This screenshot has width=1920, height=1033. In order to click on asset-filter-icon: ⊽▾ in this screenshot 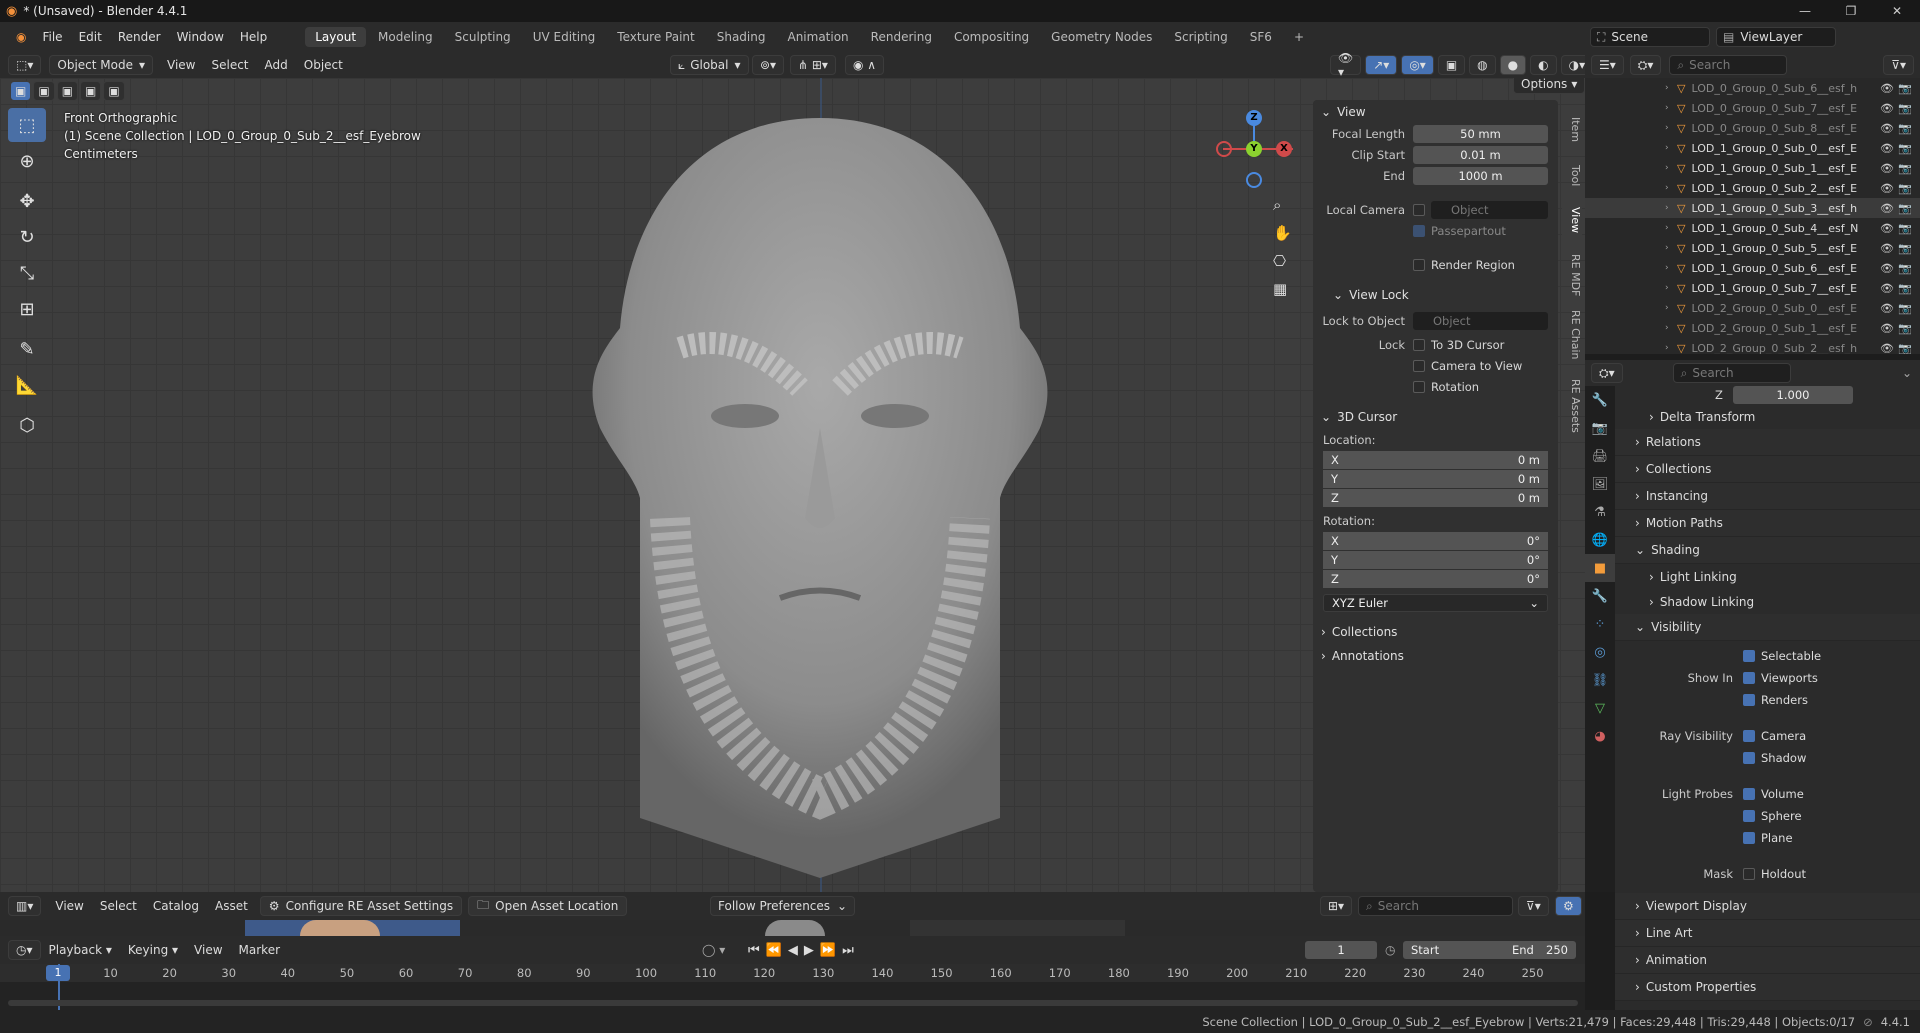, I will do `click(1533, 906)`.